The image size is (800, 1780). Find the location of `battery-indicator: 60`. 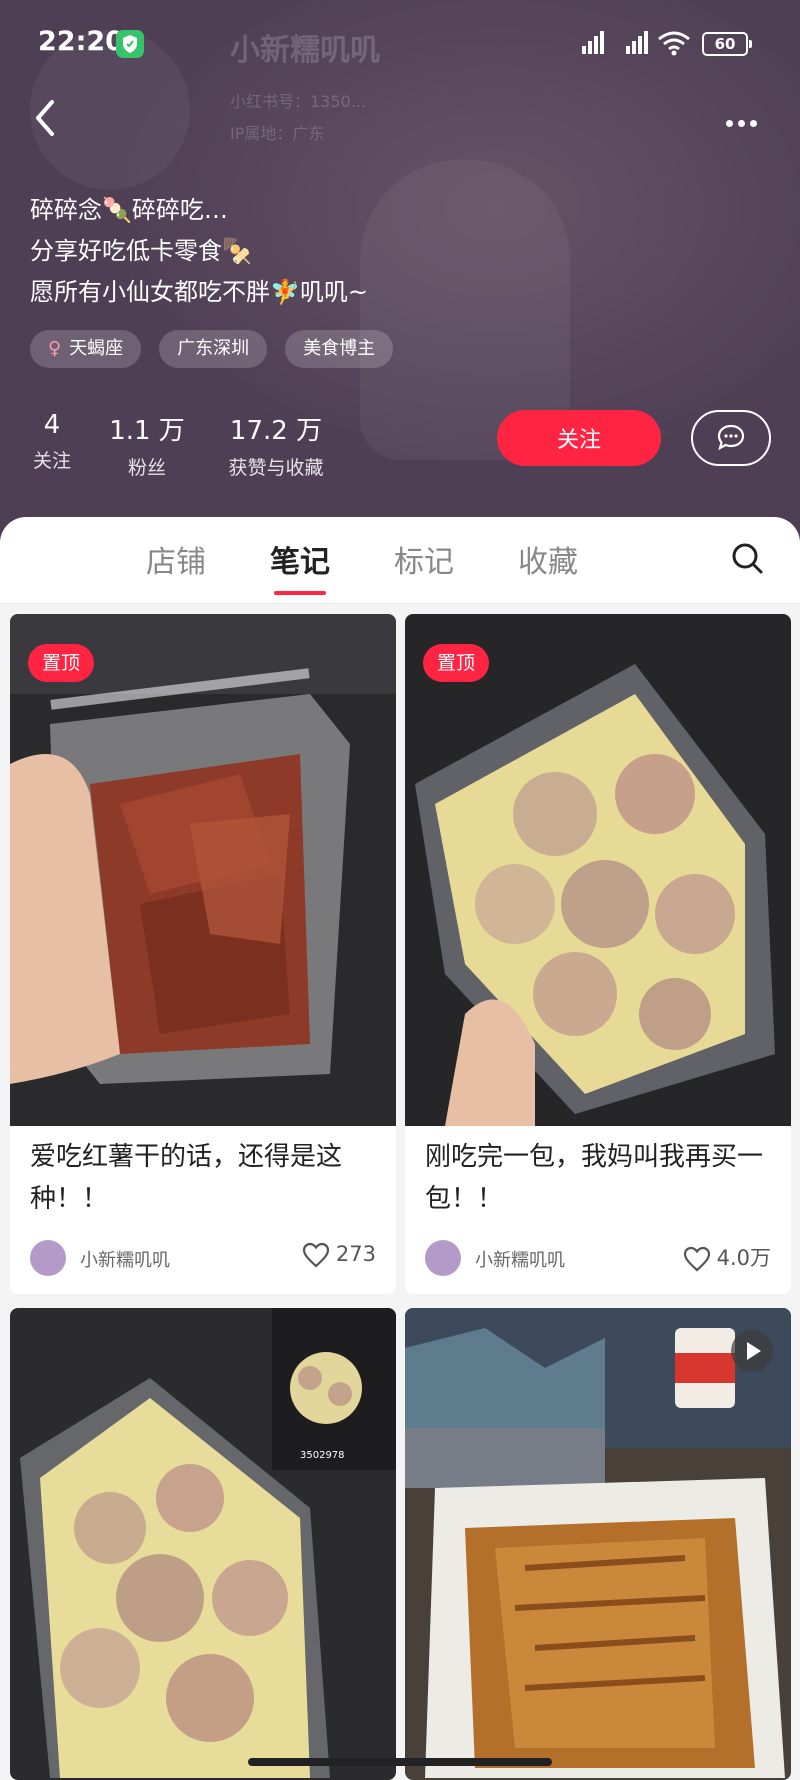

battery-indicator: 60 is located at coordinates (727, 44).